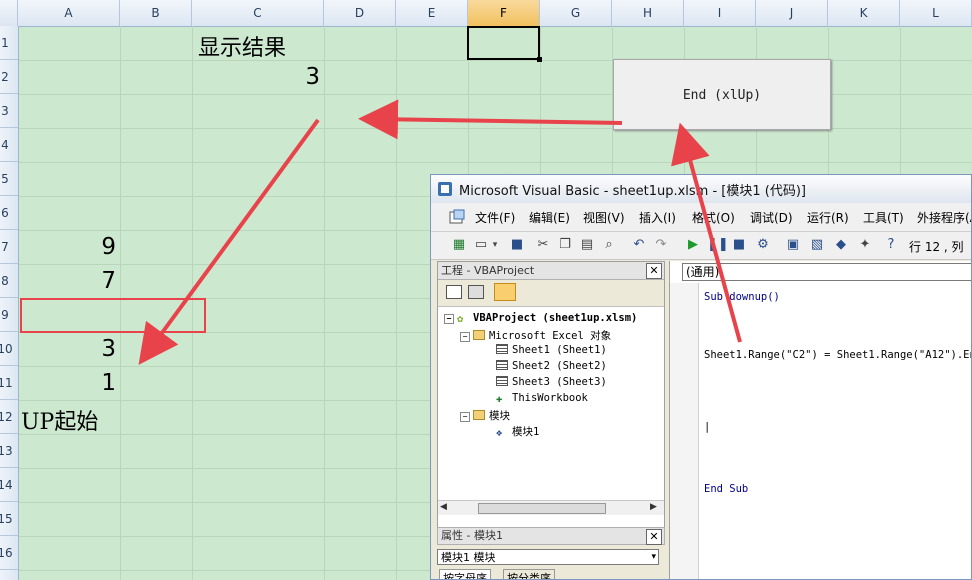  Describe the element at coordinates (838, 495) in the screenshot. I see `watermark-logo: Bai du 经验` at that location.